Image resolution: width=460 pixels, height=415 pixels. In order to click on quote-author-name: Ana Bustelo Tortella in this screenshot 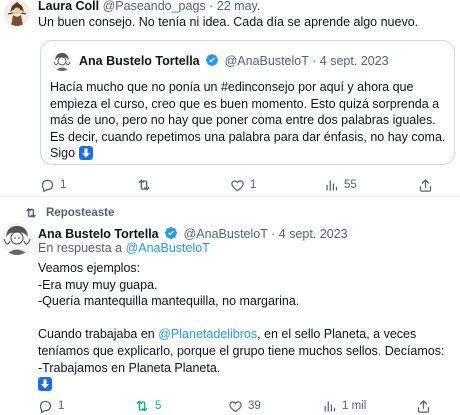, I will do `click(139, 61)`.